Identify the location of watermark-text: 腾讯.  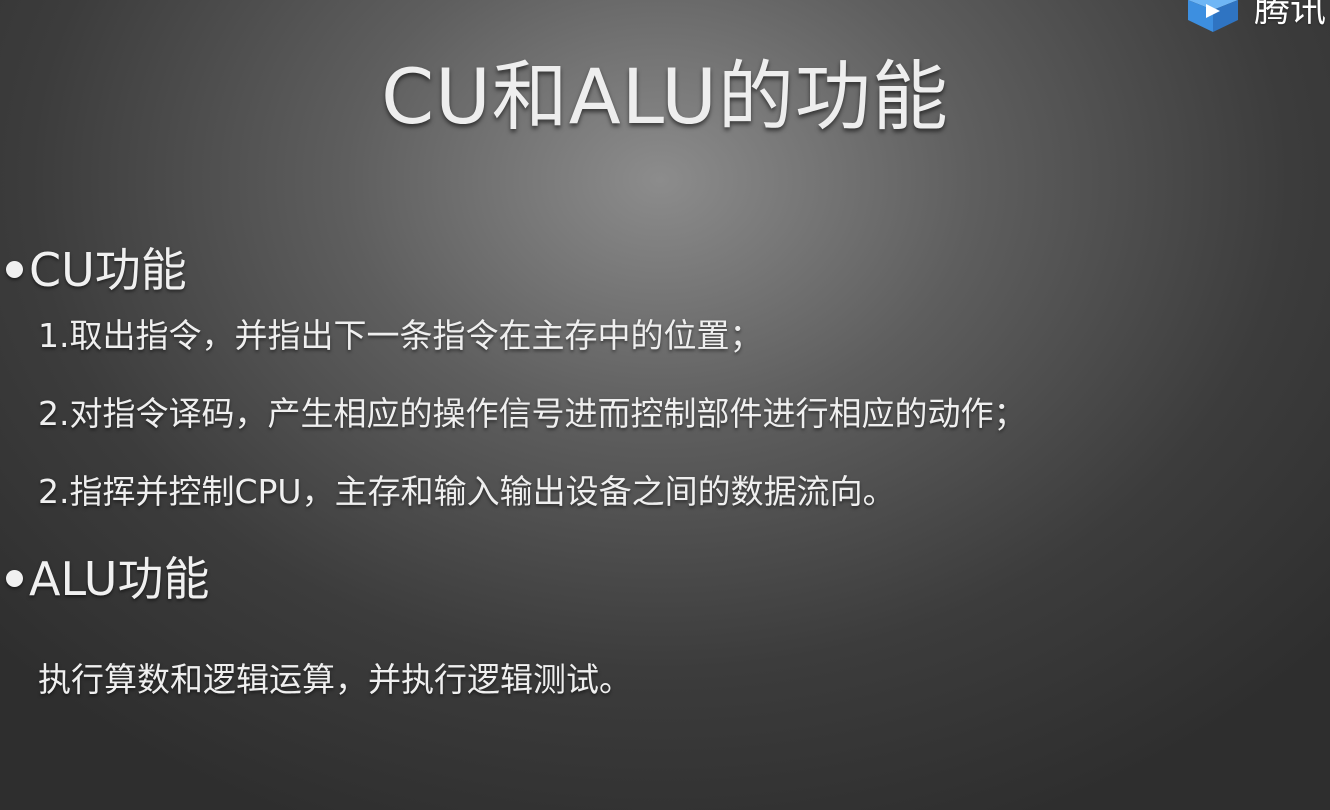
(1290, 15).